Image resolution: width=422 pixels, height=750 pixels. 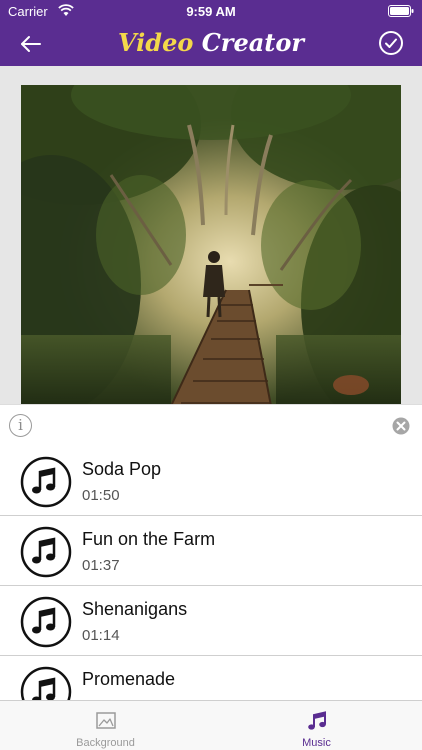 What do you see at coordinates (155, 42) in the screenshot?
I see `app-title-word-1: Video` at bounding box center [155, 42].